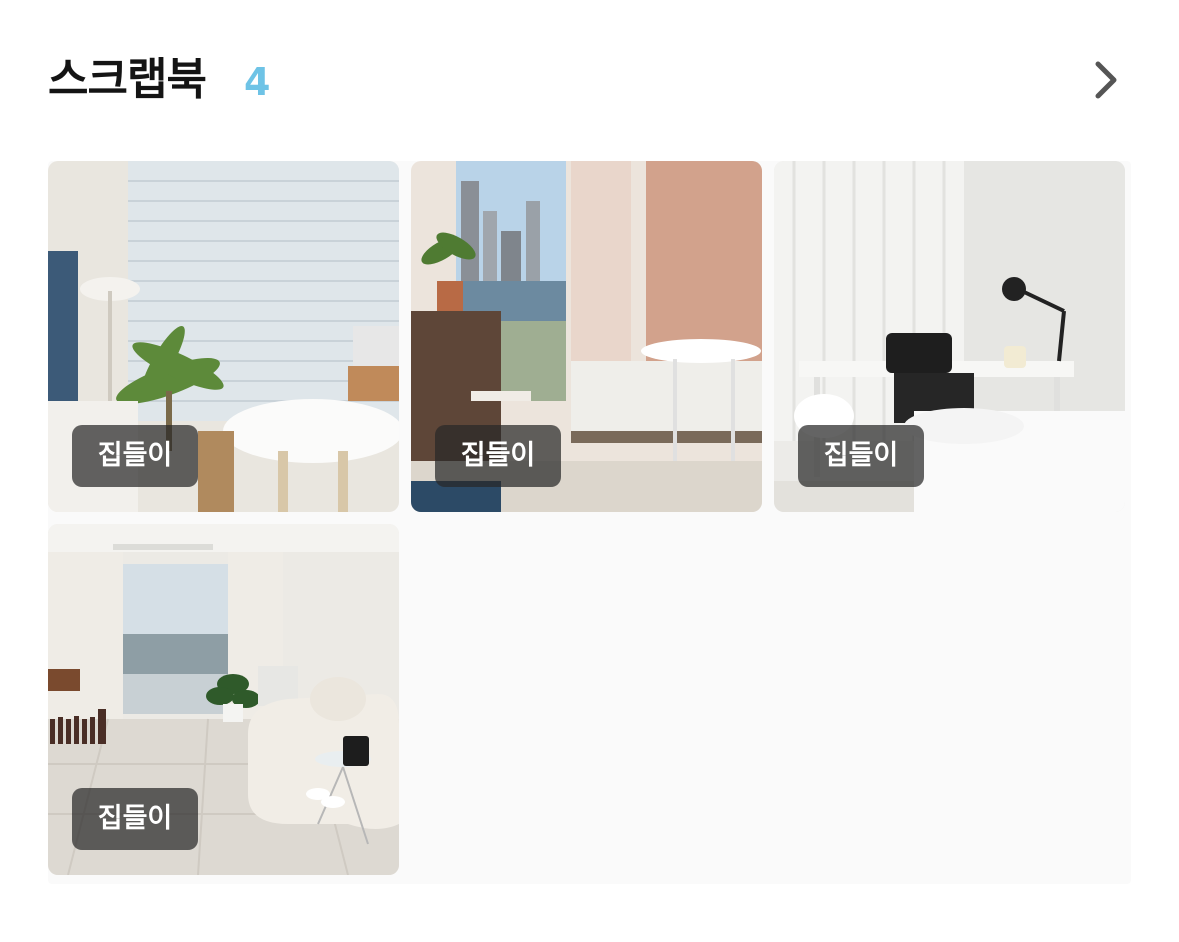  I want to click on scrap-count: 4, so click(257, 82).